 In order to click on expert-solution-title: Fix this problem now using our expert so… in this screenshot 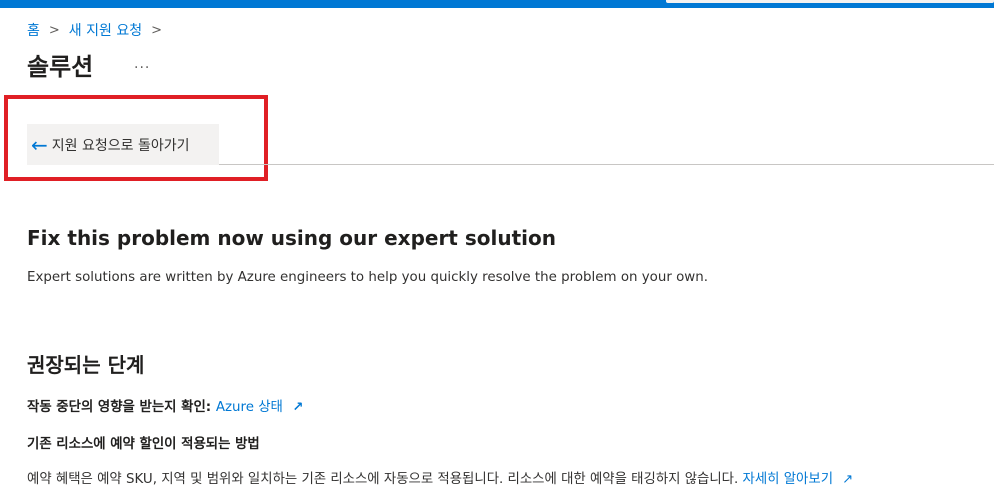, I will do `click(291, 238)`.